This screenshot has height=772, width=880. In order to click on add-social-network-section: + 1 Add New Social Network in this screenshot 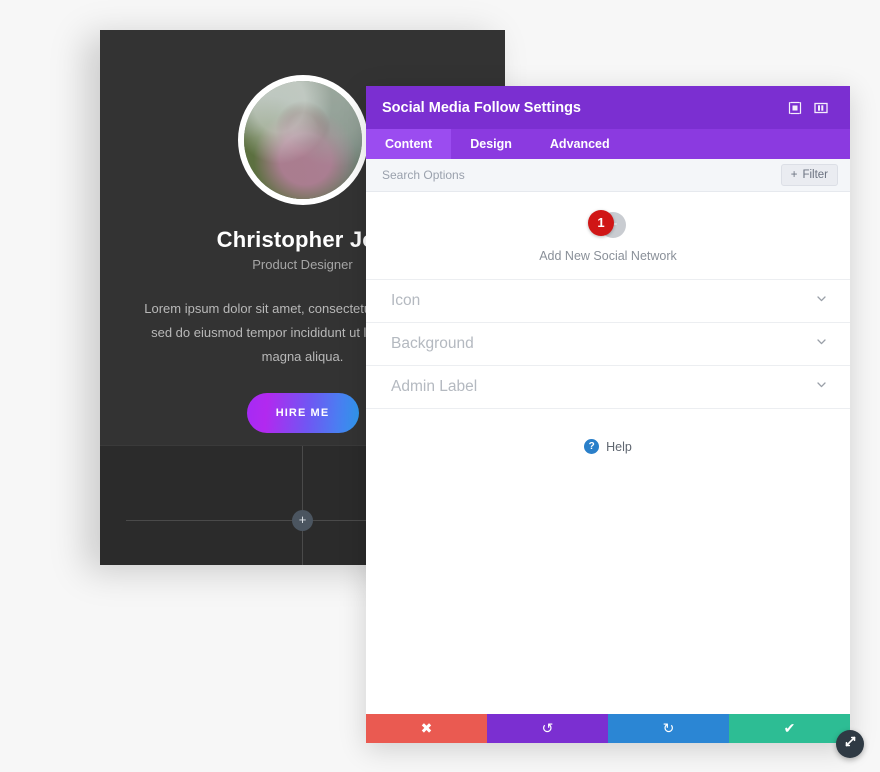, I will do `click(608, 236)`.